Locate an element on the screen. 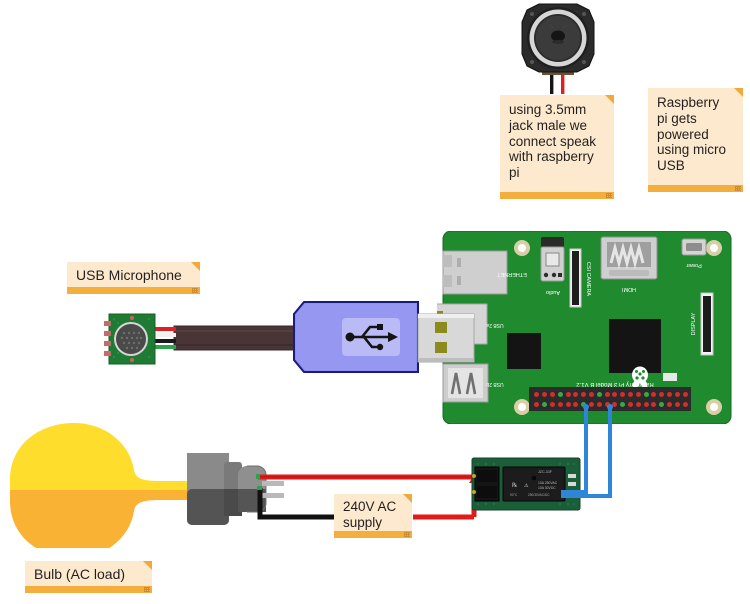 This screenshot has width=750, height=604. microphone-cable is located at coordinates (227, 338).